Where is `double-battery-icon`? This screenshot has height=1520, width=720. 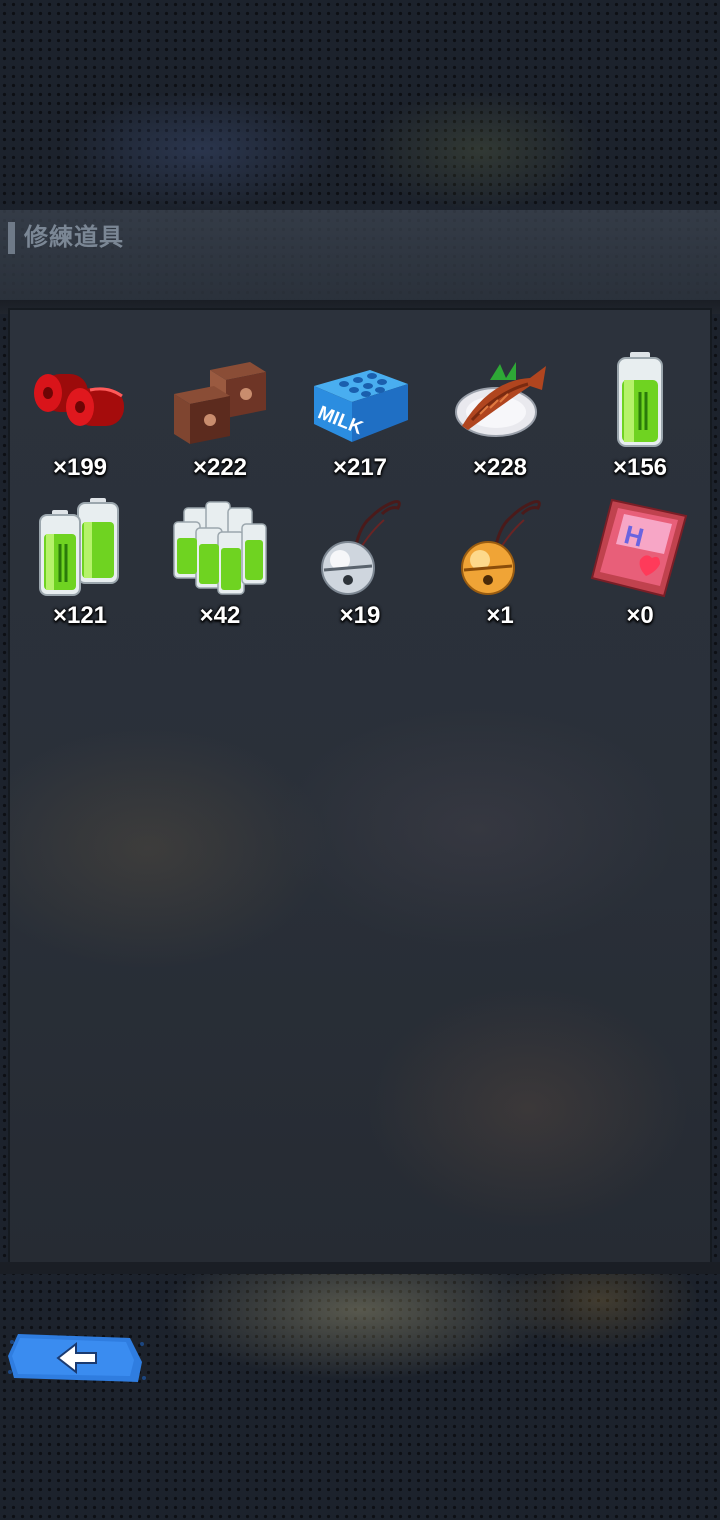
double-battery-icon is located at coordinates (79, 547).